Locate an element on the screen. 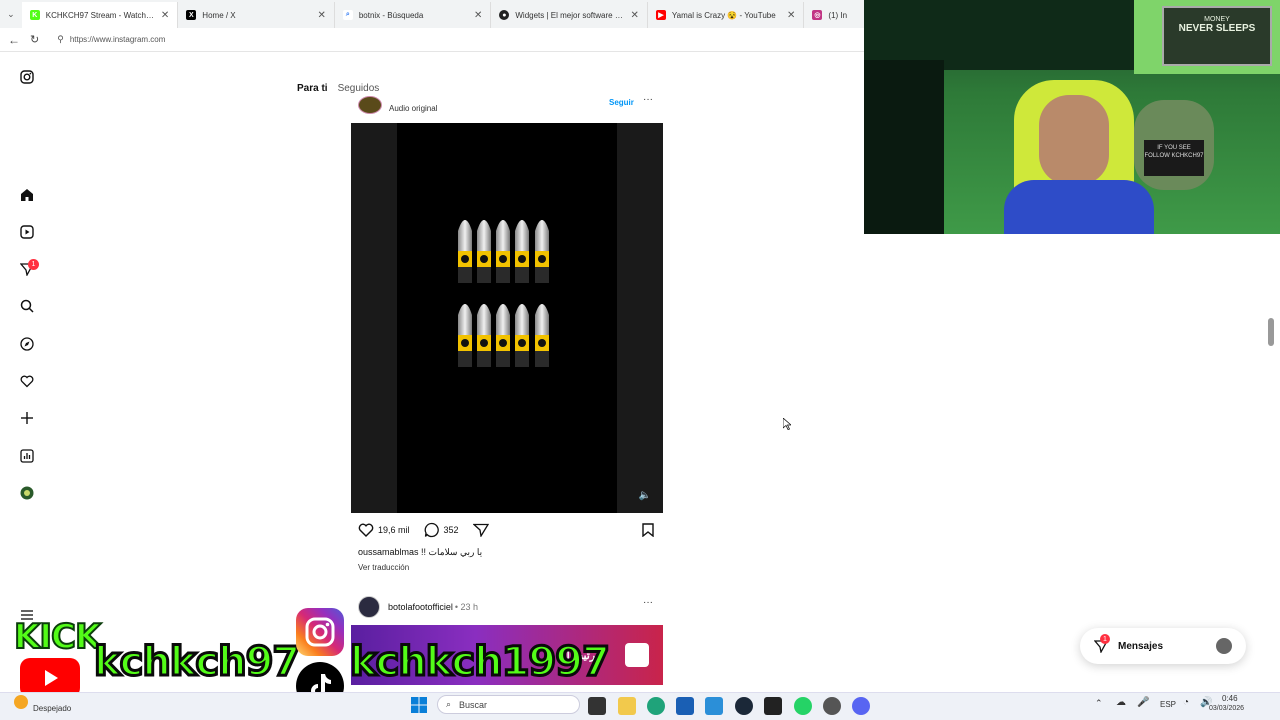 This screenshot has width=1280, height=720. likes-count: 19,6 mil is located at coordinates (394, 530).